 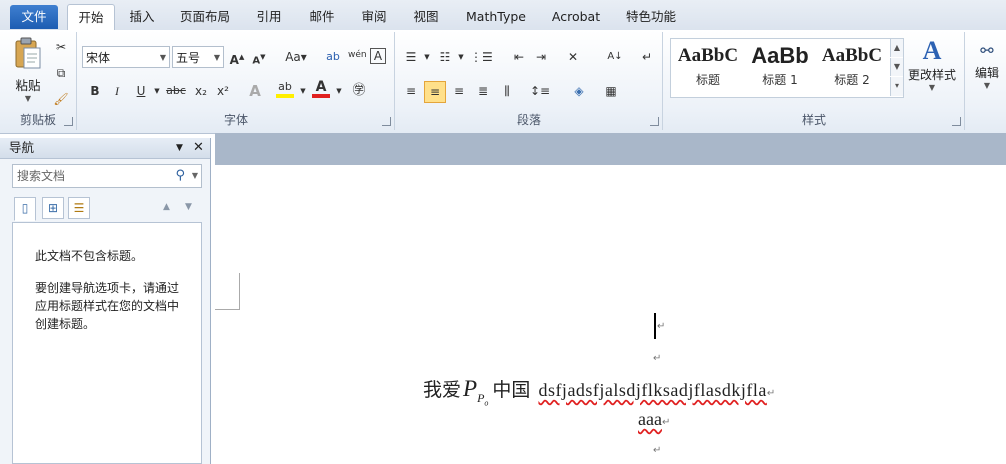 What do you see at coordinates (652, 390) in the screenshot?
I see `doc-text-latin: dsfjadsfjalsdjflksadjflasdkjfla` at bounding box center [652, 390].